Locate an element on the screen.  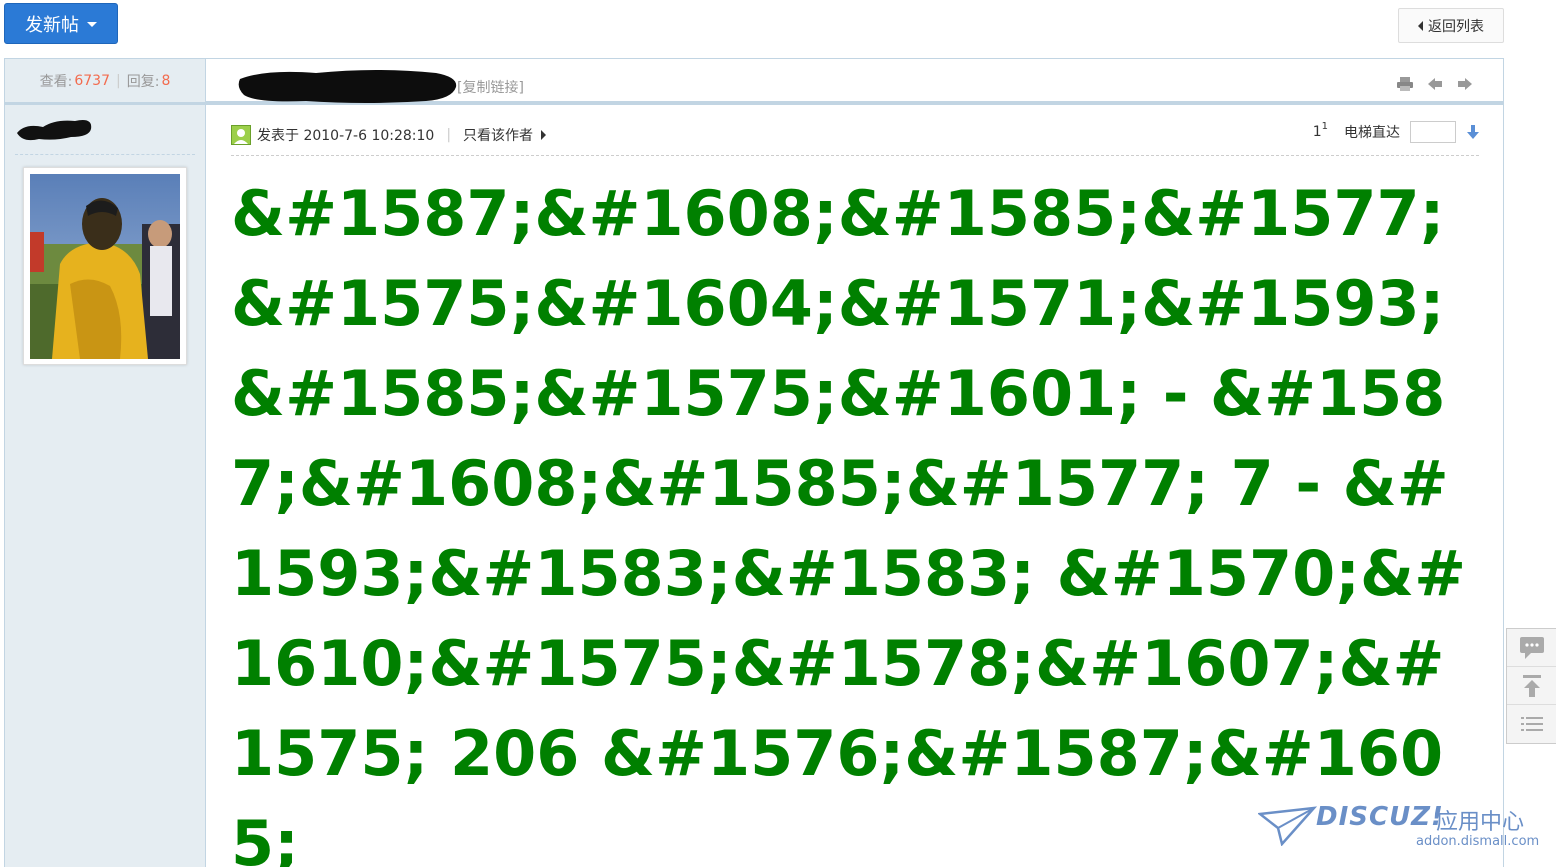
author-name-redacted is located at coordinates (55, 129).